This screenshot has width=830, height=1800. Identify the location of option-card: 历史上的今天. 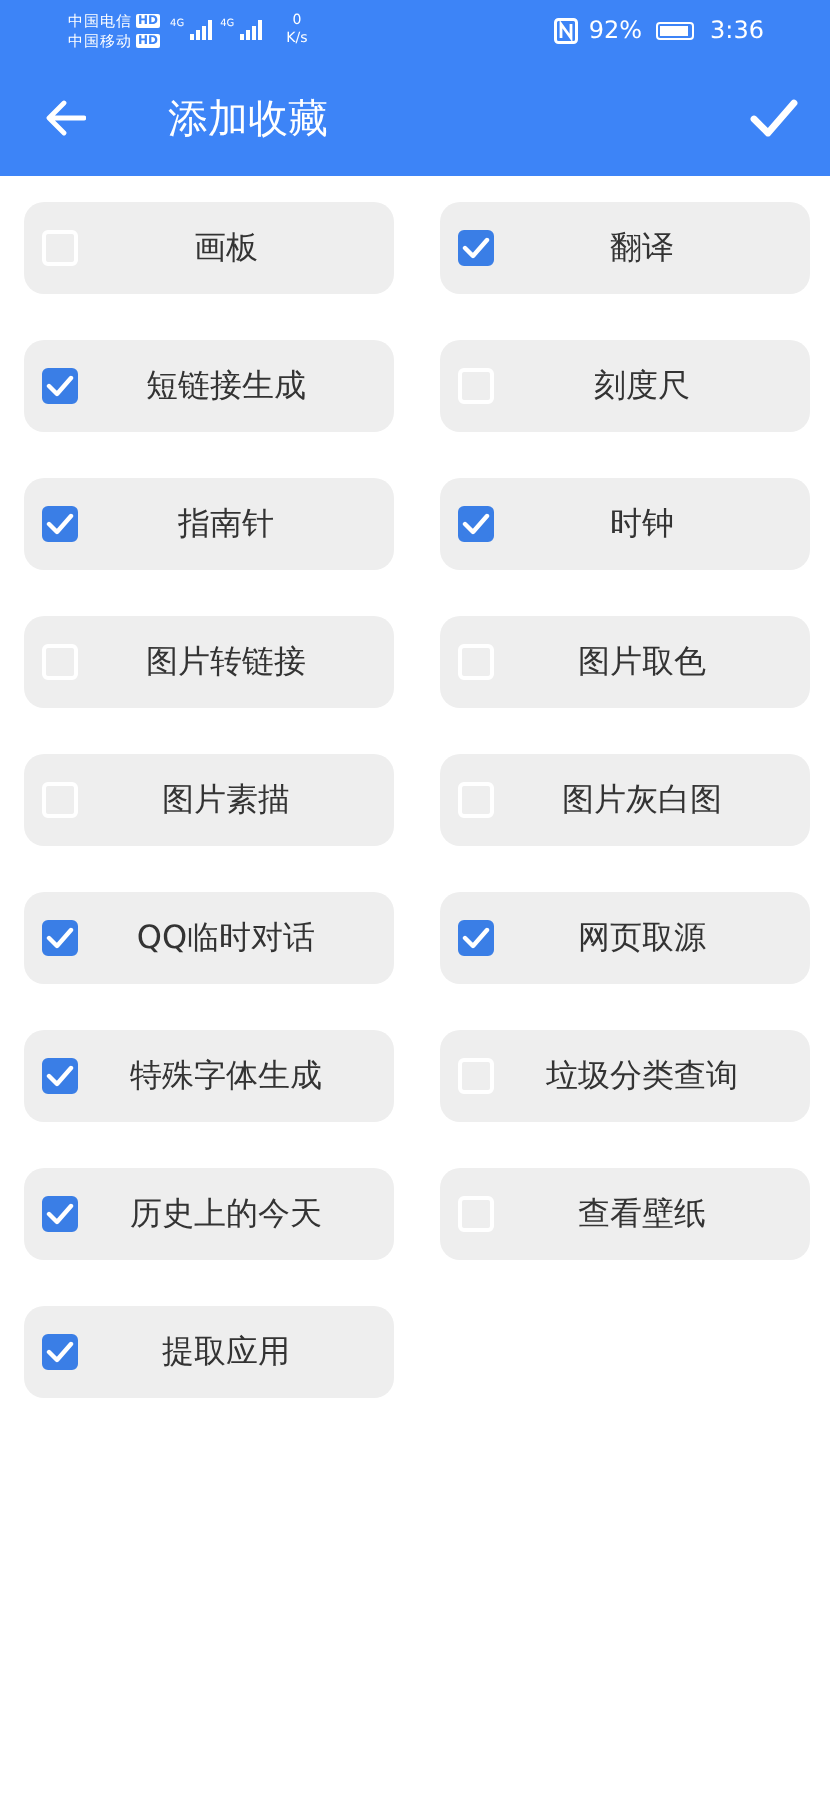
(209, 1214).